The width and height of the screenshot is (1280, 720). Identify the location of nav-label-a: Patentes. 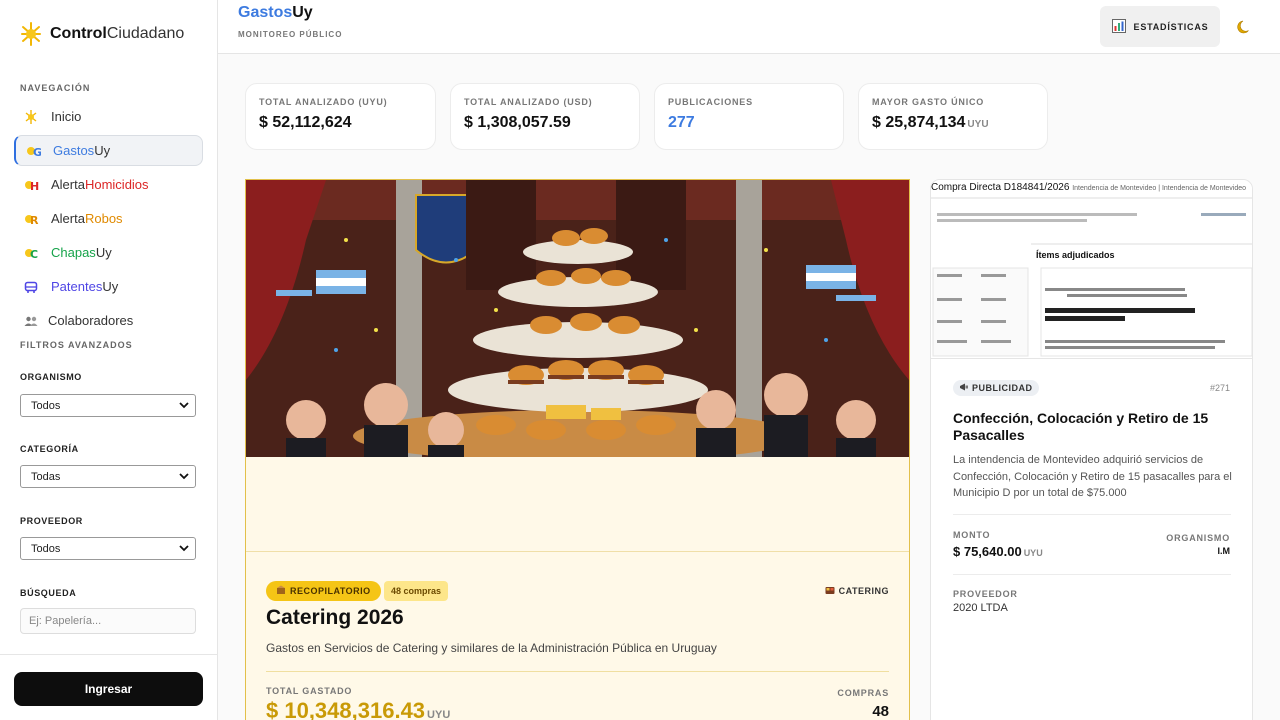
(77, 286).